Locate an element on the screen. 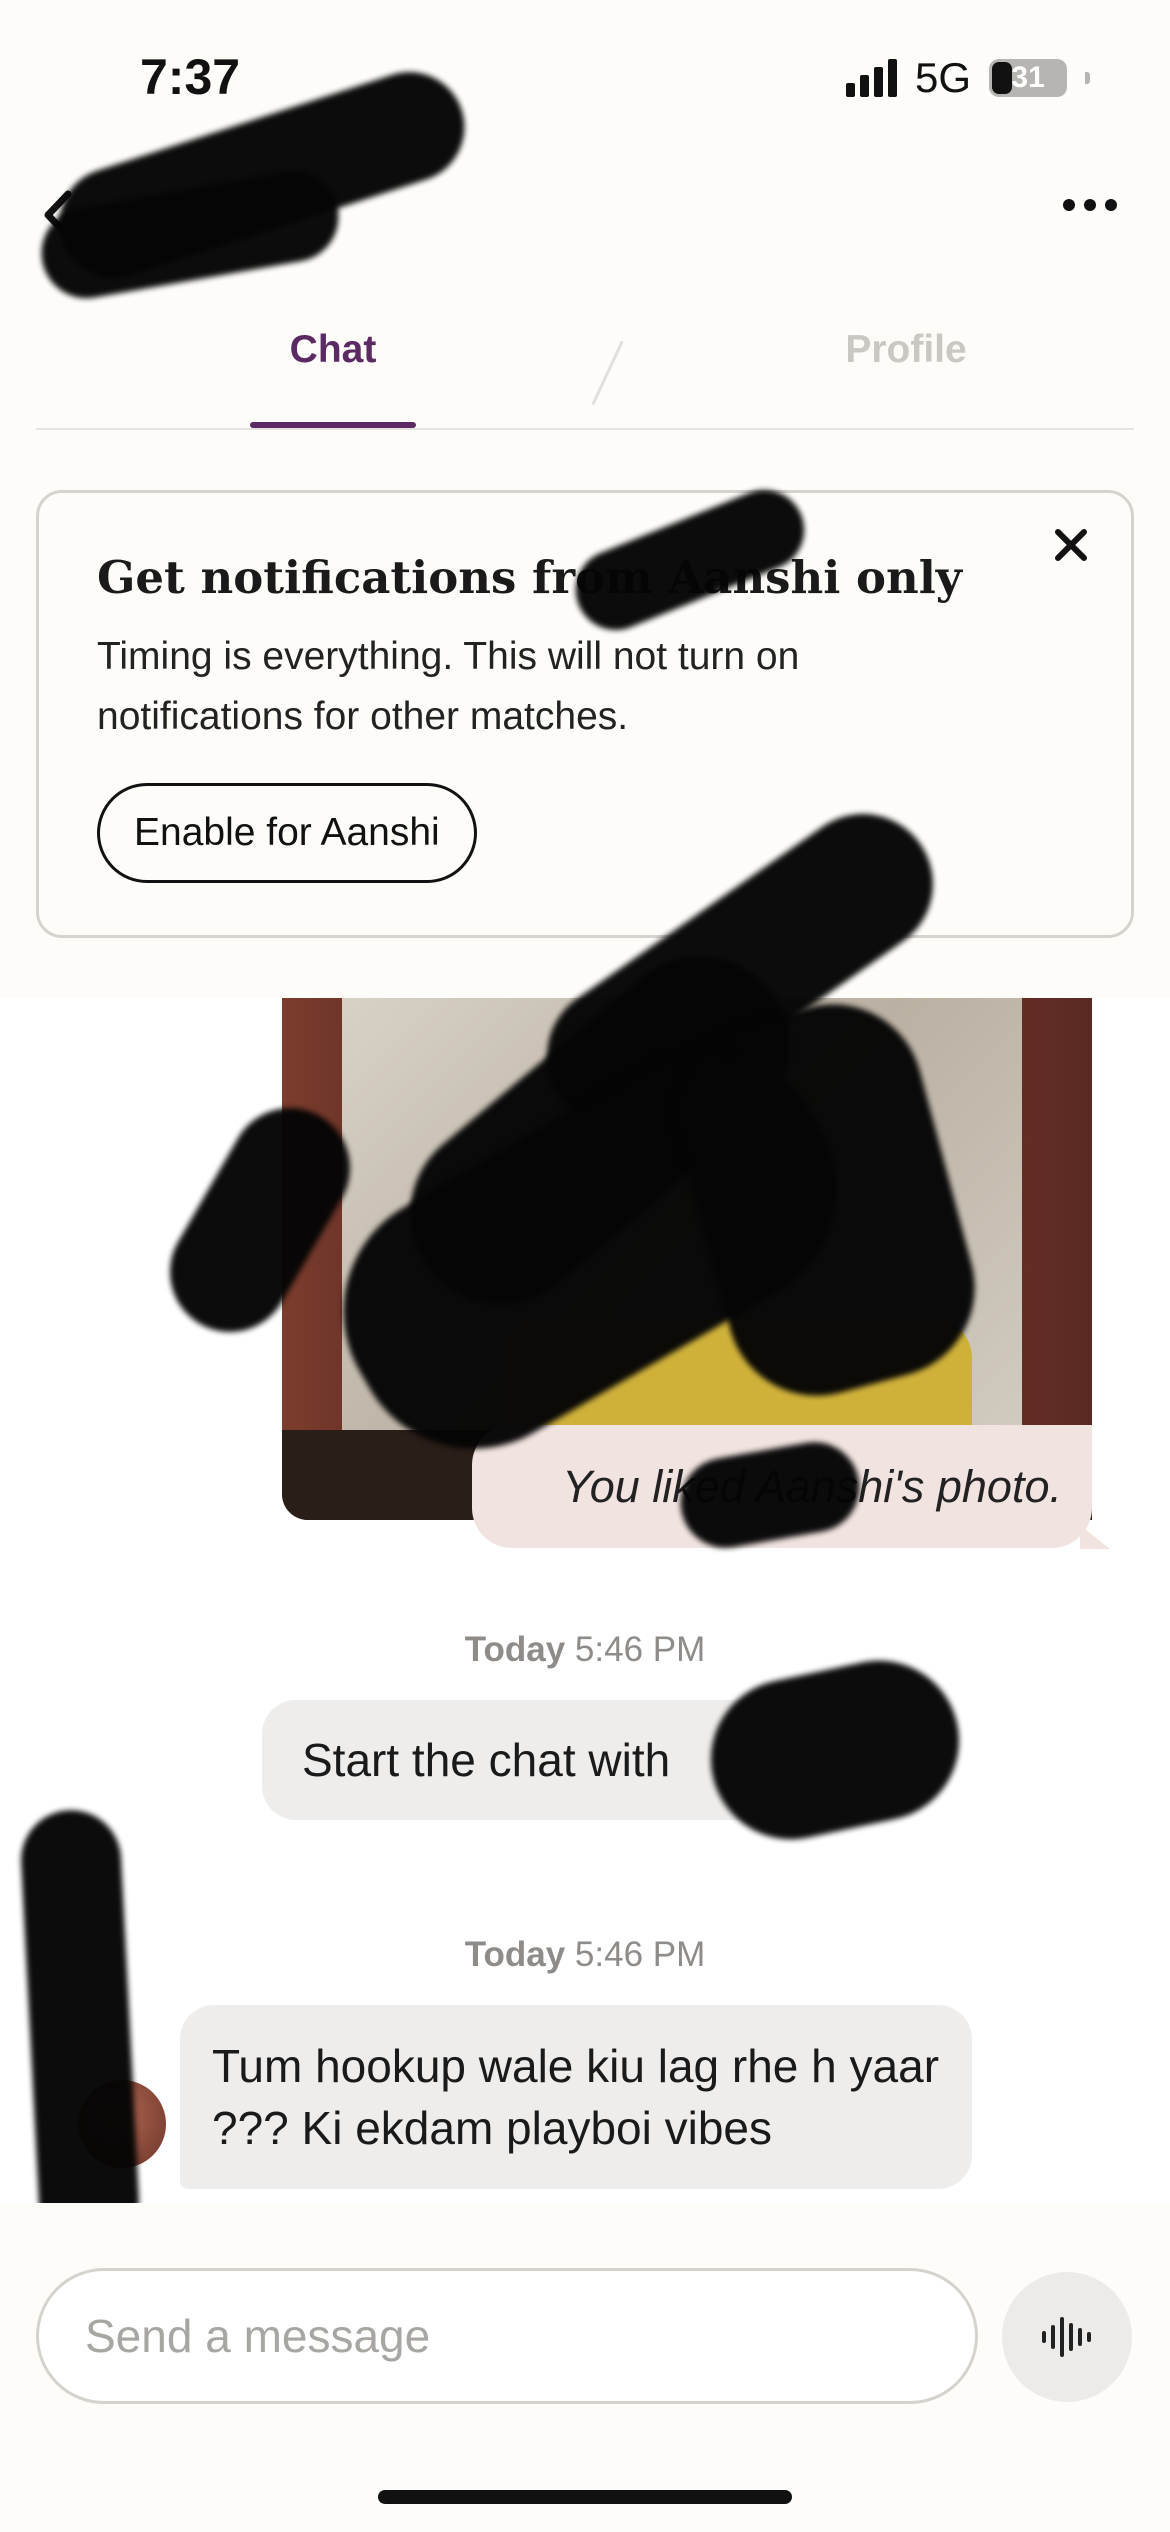  voice-waveform-icon is located at coordinates (1066, 2337).